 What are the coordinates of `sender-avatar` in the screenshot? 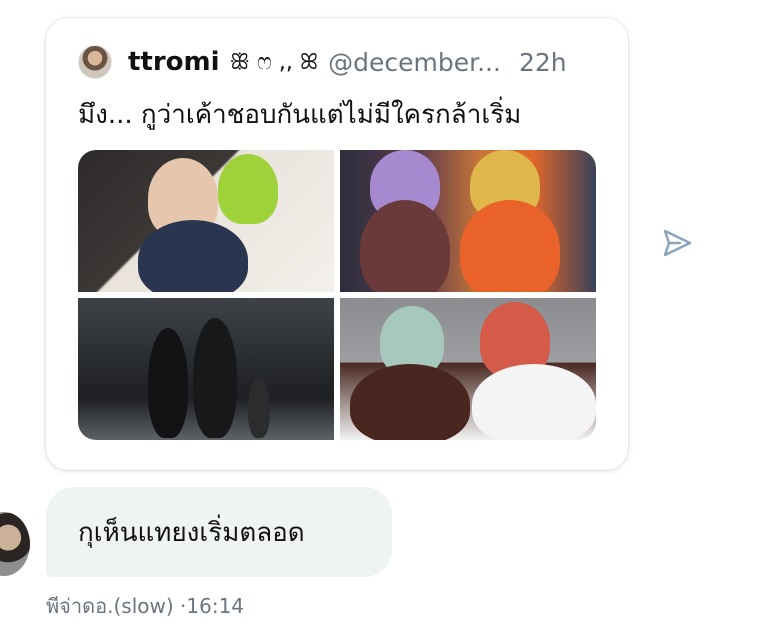 It's located at (15, 544).